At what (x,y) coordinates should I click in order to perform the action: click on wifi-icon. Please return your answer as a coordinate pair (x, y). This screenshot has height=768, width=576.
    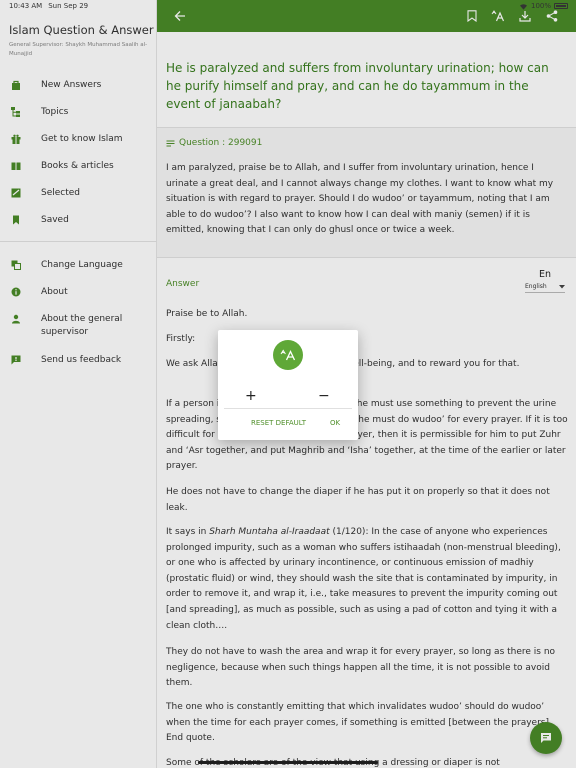
    Looking at the image, I should click on (523, 6).